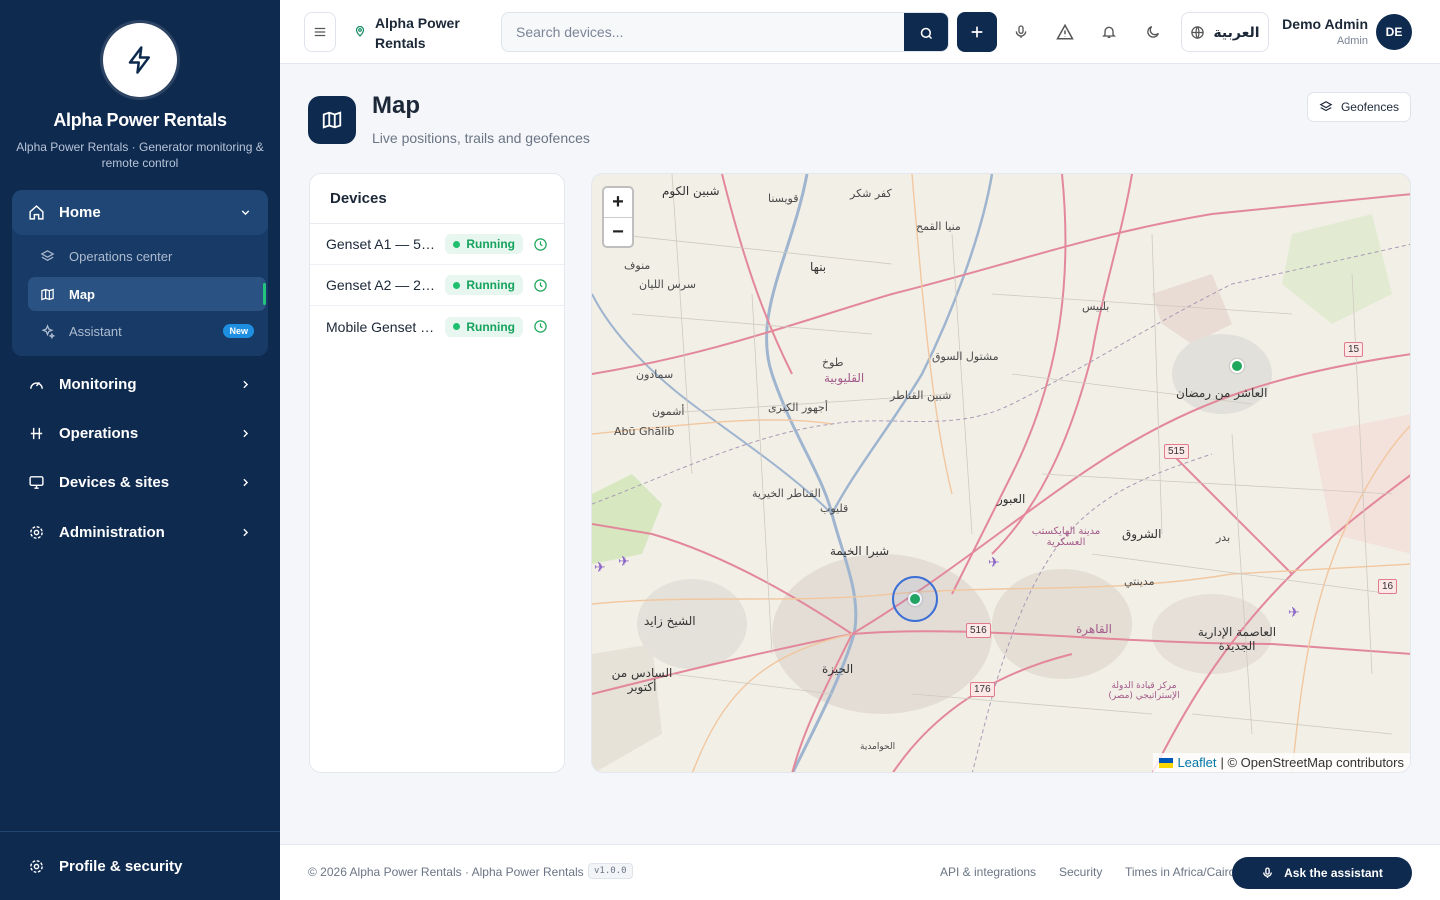  Describe the element at coordinates (99, 433) in the screenshot. I see `nav-label: Operations` at that location.